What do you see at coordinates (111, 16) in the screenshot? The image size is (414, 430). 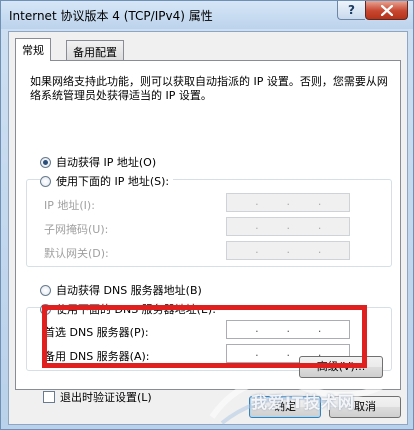 I see `window-title: Internet 协议版本 4 (TCP/IPv4) 属性` at bounding box center [111, 16].